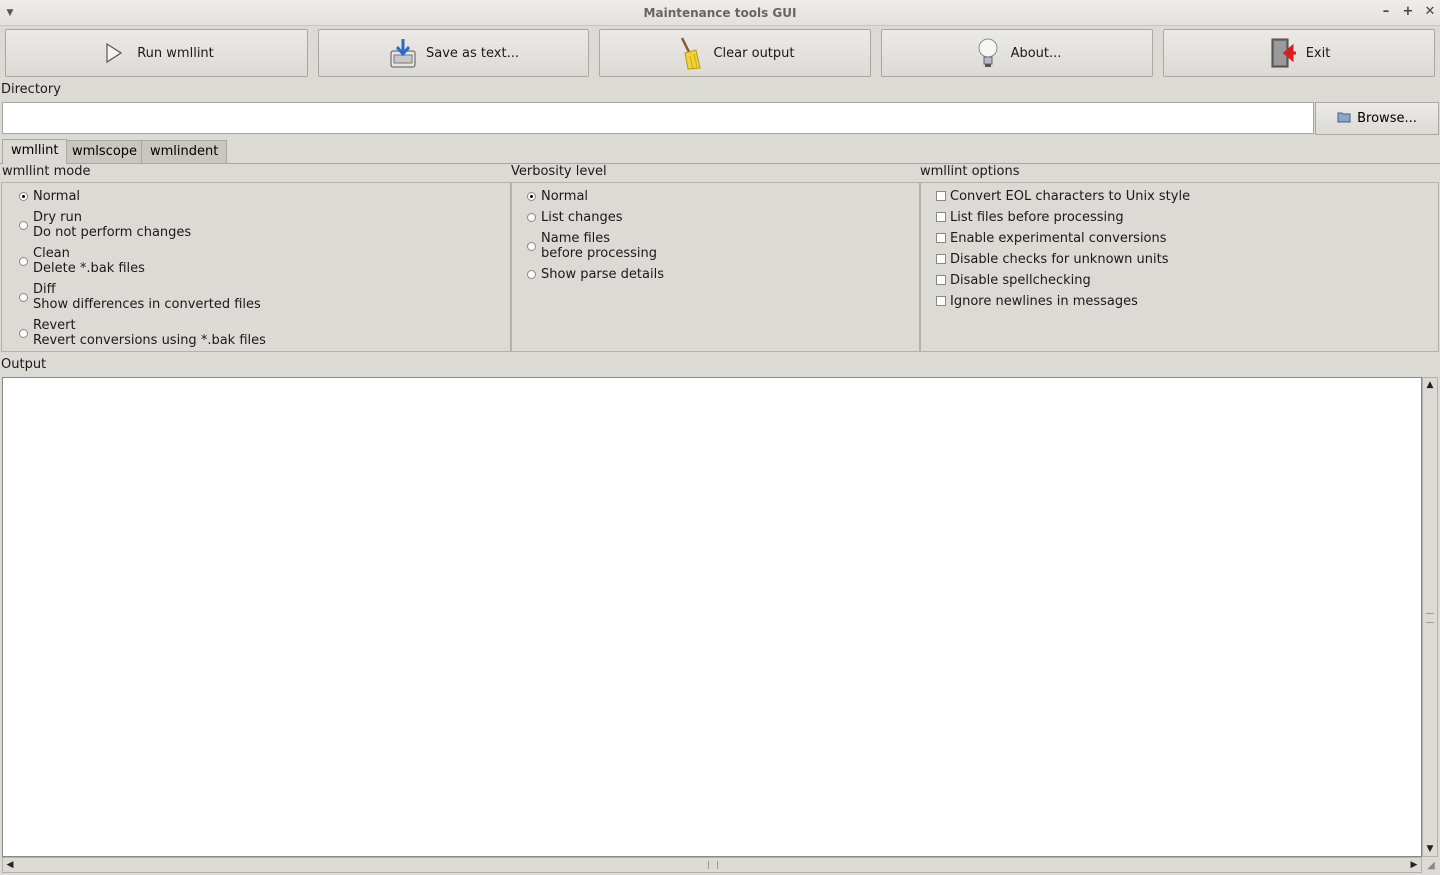 The image size is (1440, 875). I want to click on maximize-icon: +, so click(1408, 12).